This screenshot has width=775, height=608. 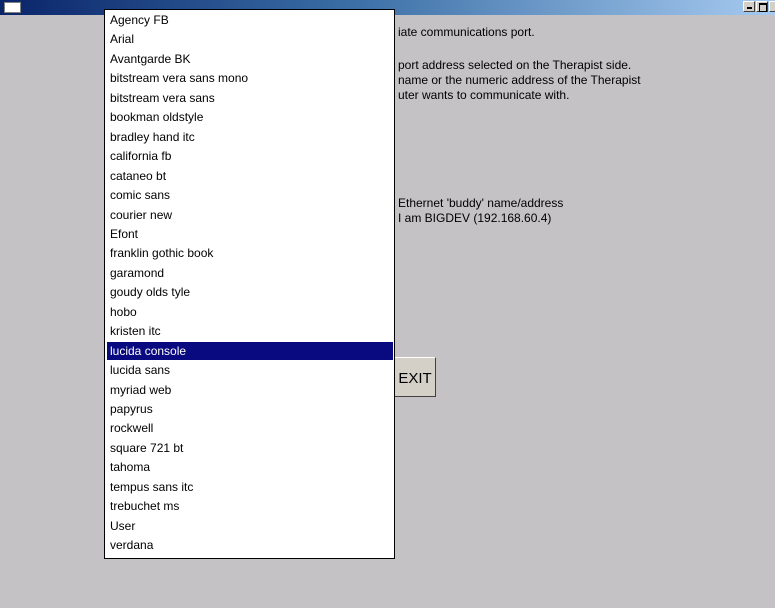 I want to click on minimize-icon, so click(x=749, y=6).